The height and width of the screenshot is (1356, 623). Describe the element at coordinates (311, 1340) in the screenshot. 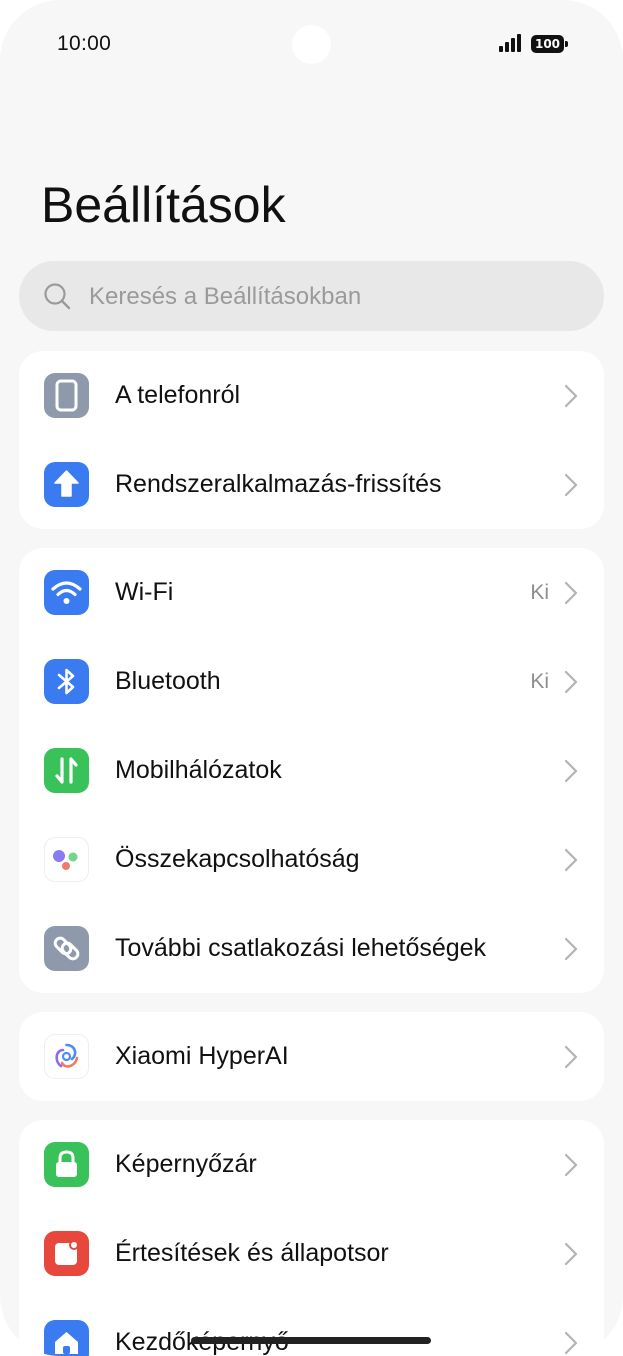

I see `home-gesture-bar` at that location.